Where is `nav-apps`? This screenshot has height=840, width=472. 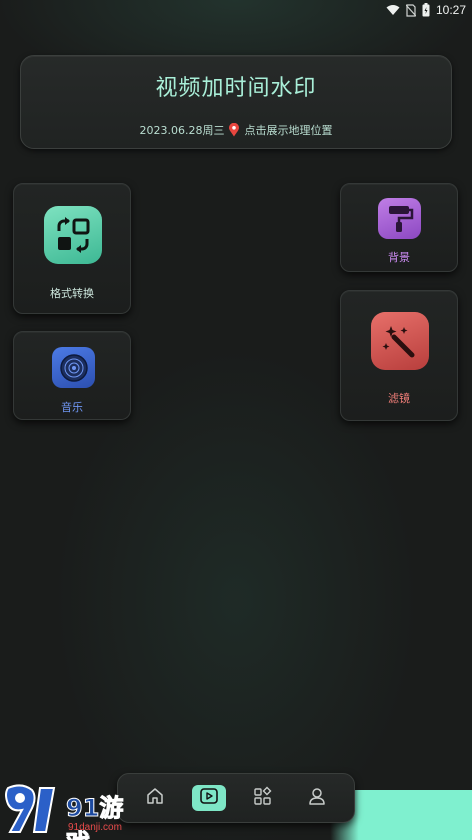
nav-apps is located at coordinates (263, 798).